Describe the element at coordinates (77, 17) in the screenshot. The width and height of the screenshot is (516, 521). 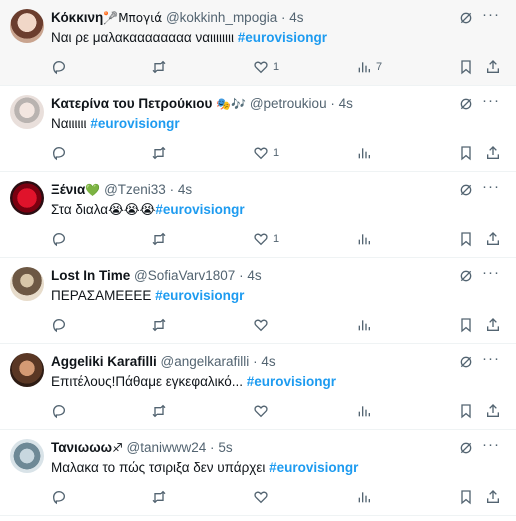
I see `display-name: Κόκκινη` at that location.